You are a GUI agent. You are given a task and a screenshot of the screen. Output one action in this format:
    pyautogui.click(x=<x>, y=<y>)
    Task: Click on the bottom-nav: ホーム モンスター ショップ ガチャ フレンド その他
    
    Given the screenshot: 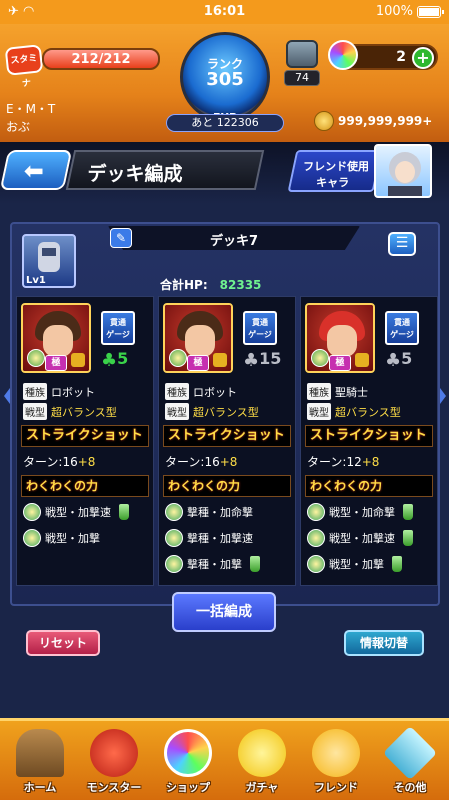 What is the action you would take?
    pyautogui.click(x=224, y=759)
    